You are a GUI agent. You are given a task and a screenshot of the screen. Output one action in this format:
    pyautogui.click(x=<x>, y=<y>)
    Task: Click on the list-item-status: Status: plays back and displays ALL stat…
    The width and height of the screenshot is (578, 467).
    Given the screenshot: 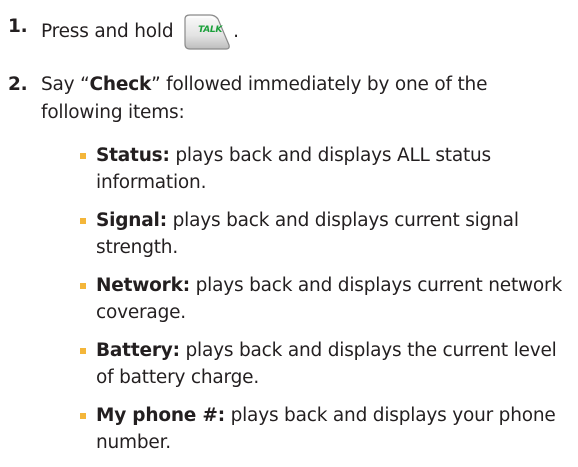 What is the action you would take?
    pyautogui.click(x=325, y=169)
    